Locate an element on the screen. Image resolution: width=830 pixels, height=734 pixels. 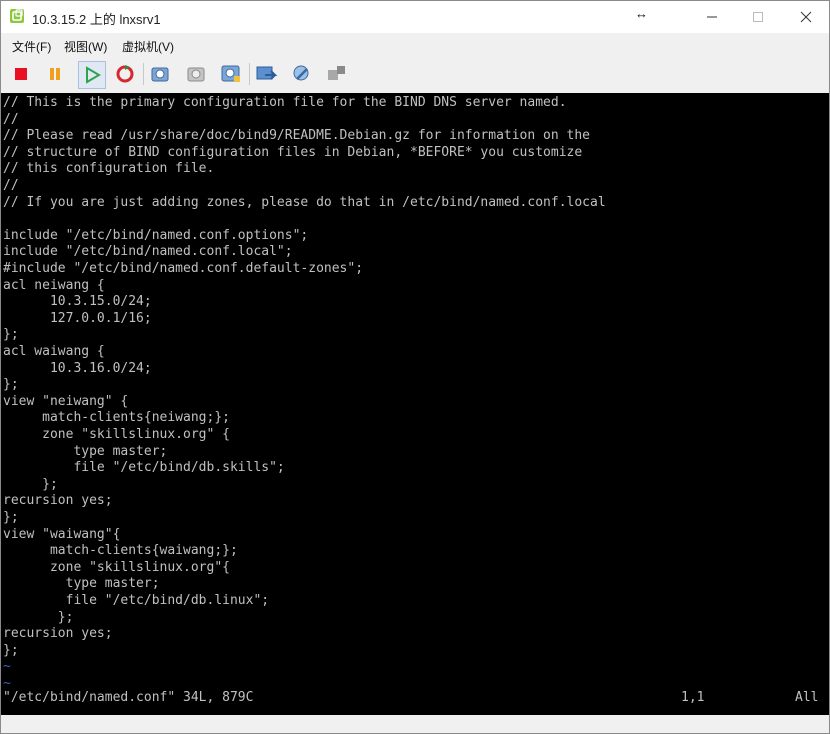
console-line: match-clients{waiwang;}; is located at coordinates (120, 551).